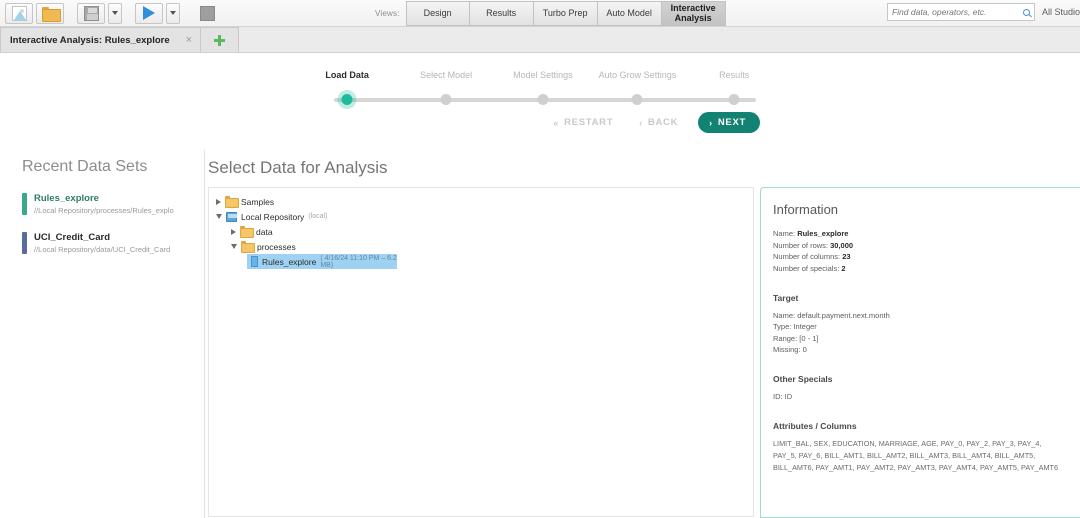 This screenshot has height=518, width=1080. Describe the element at coordinates (637, 75) in the screenshot. I see `wizard-step-auto-grow-settings-label: Auto Grow Settings` at that location.